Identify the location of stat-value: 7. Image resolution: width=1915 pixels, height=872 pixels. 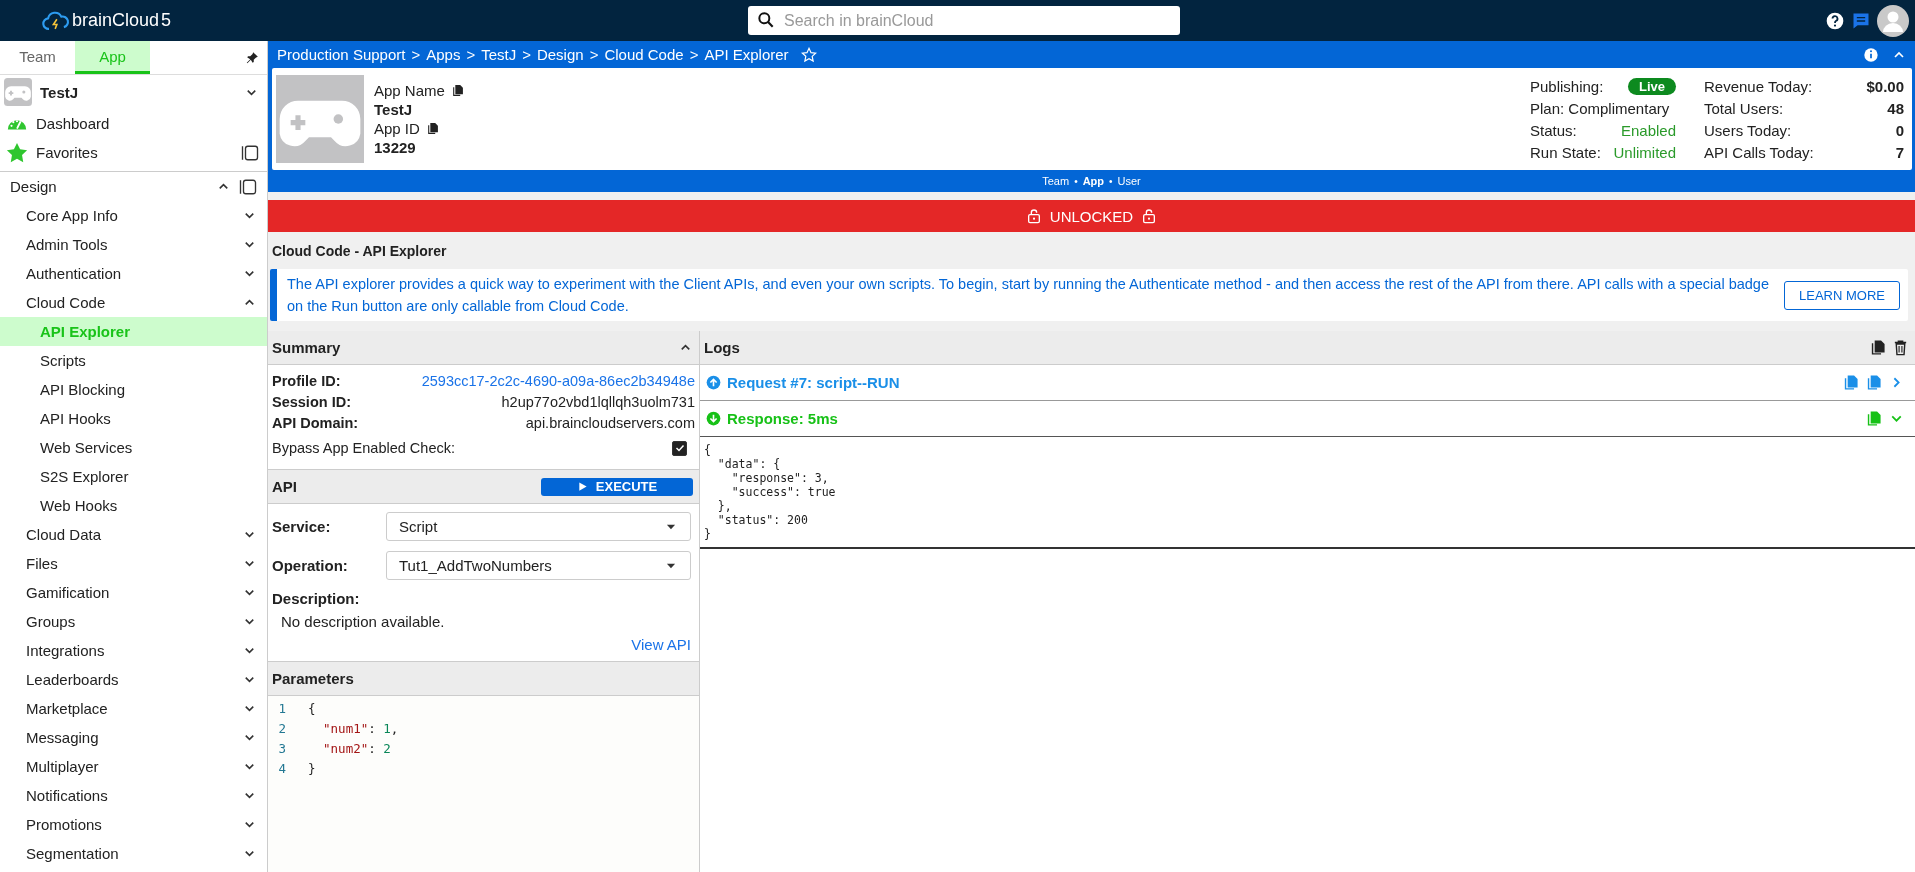
(1899, 152).